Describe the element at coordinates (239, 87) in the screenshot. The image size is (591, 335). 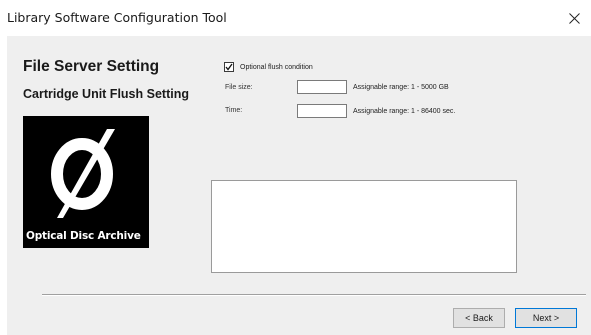
I see `file-size-label: File size:` at that location.